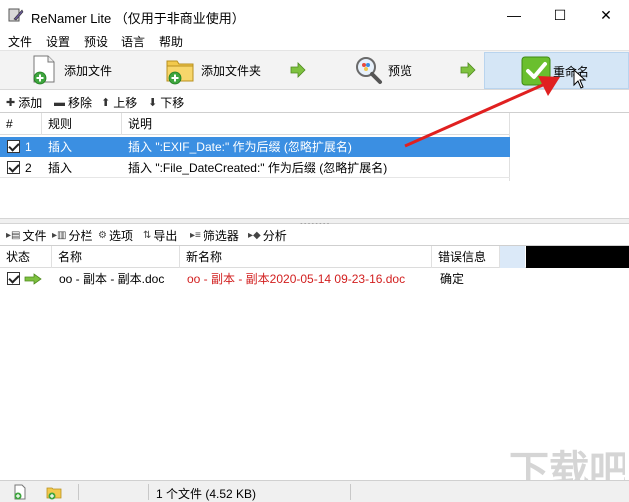 Image resolution: width=629 pixels, height=502 pixels. I want to click on rule-number: 2, so click(28, 168).